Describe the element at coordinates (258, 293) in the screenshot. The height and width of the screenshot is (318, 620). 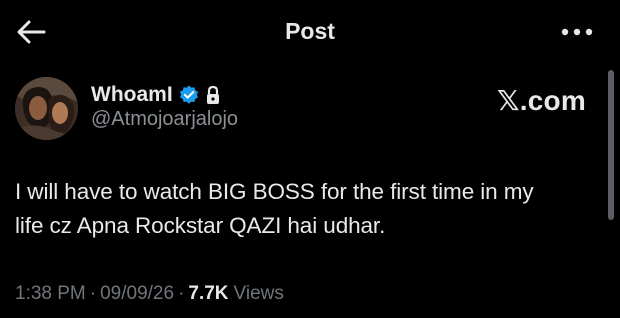
I see `views-label: Views` at that location.